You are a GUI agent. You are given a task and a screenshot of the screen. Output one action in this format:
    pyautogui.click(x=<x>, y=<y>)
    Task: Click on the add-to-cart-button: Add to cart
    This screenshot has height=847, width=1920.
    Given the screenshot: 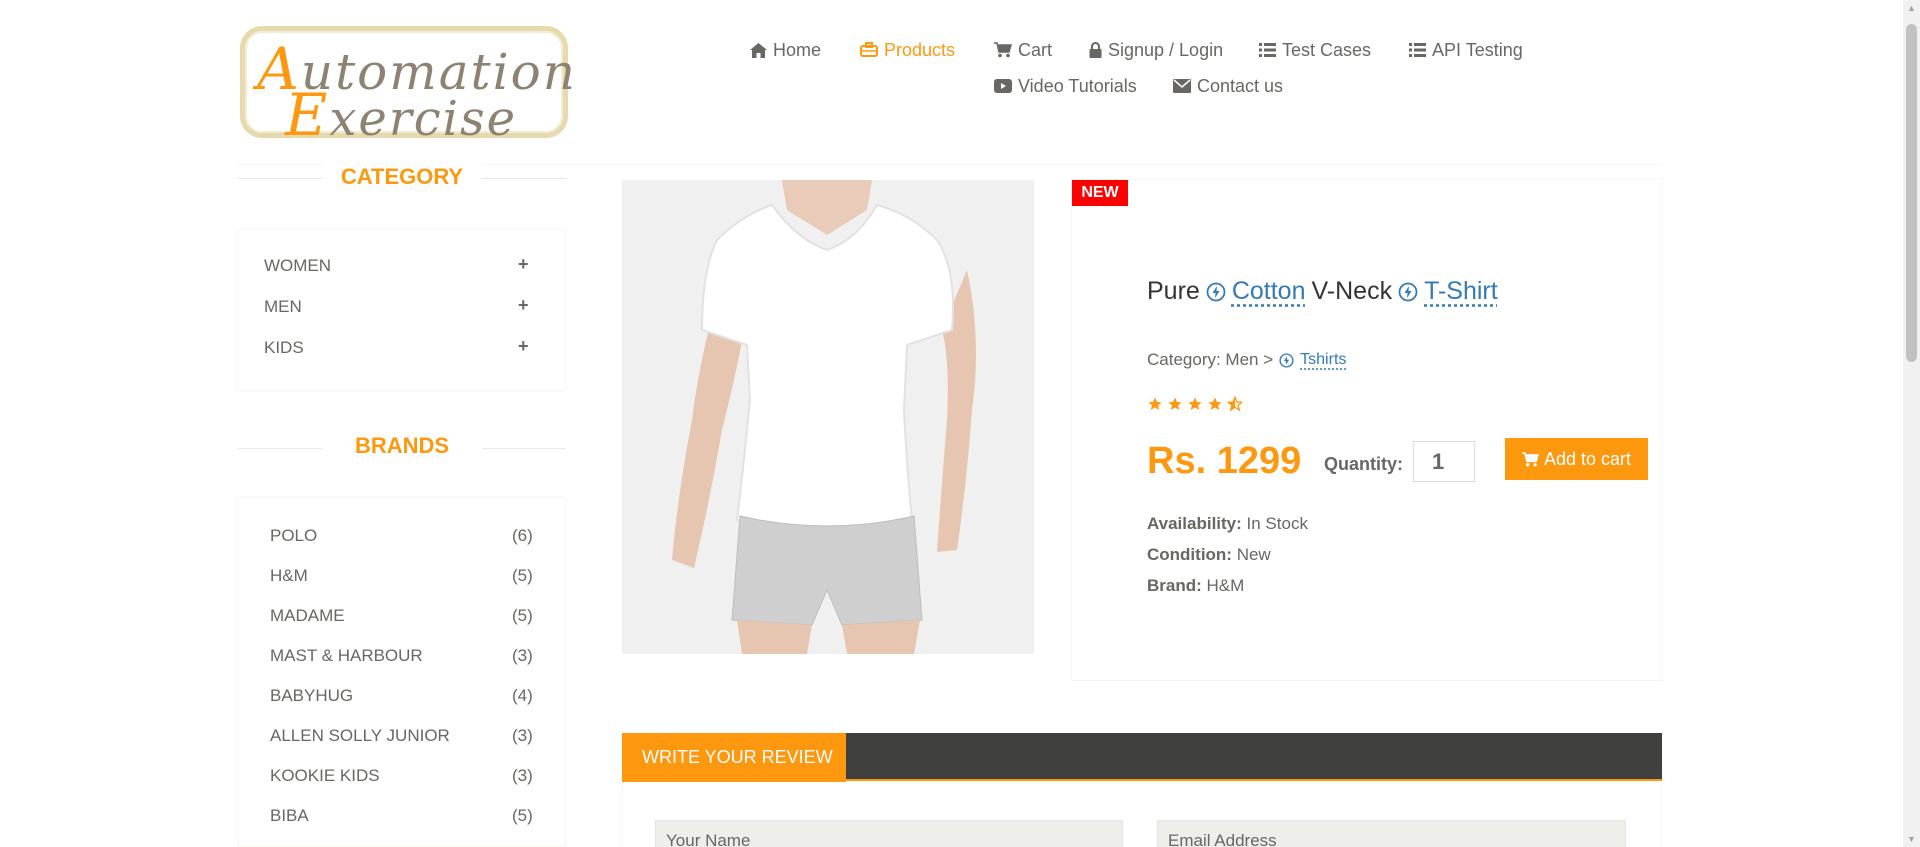 What is the action you would take?
    pyautogui.click(x=1576, y=459)
    